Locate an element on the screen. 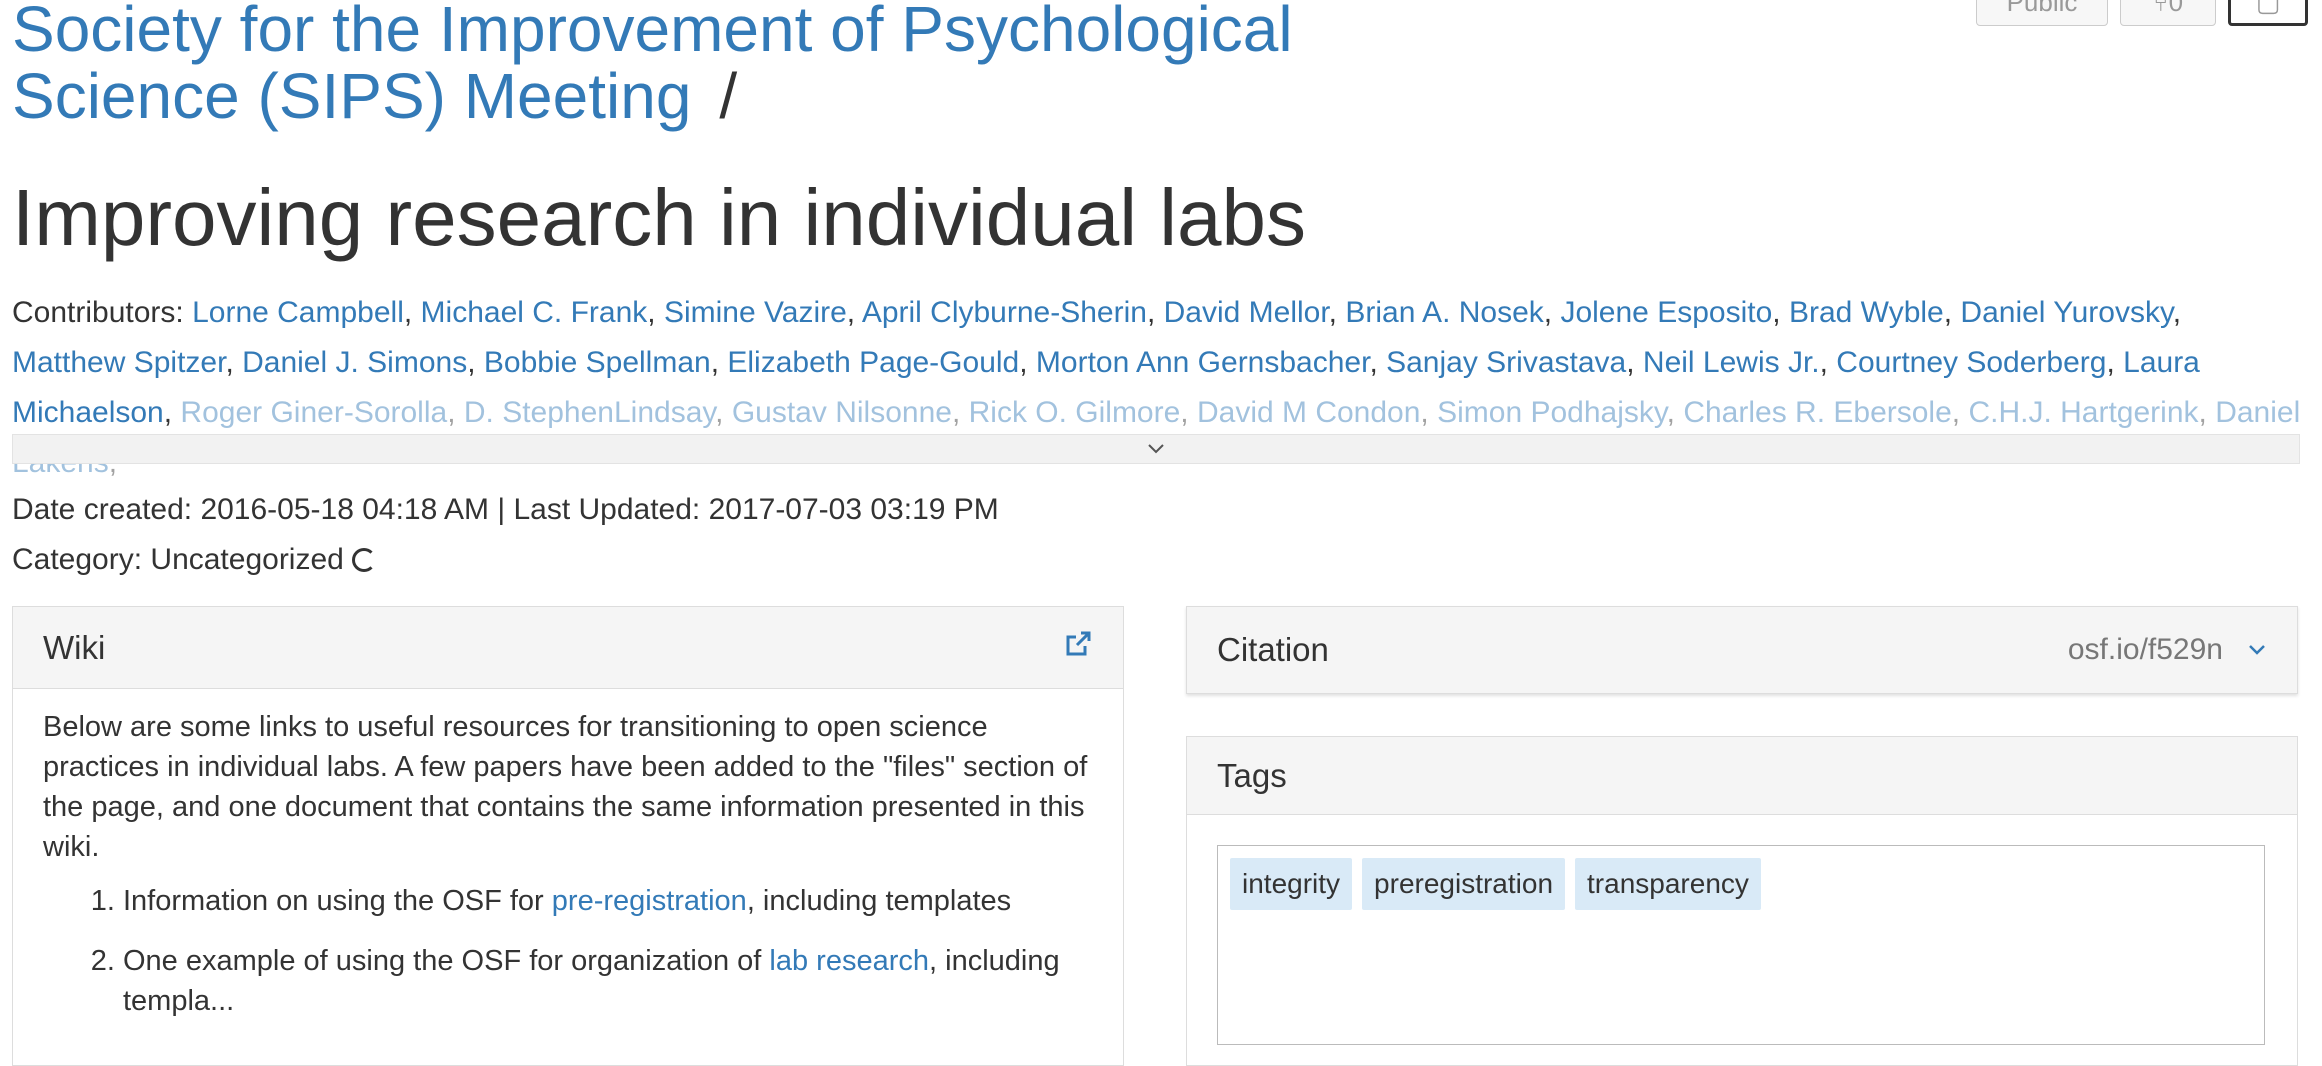 The width and height of the screenshot is (2322, 1066). project-actions: Public ⑂ 0 ▢ is located at coordinates (2142, 13).